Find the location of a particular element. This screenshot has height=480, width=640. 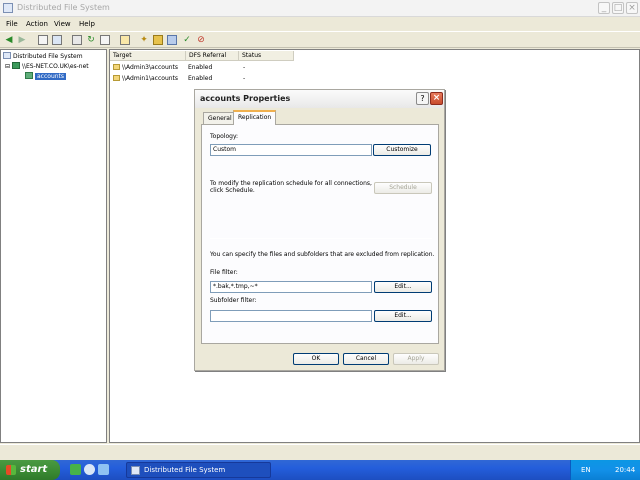

minimize-button: _ is located at coordinates (604, 8).